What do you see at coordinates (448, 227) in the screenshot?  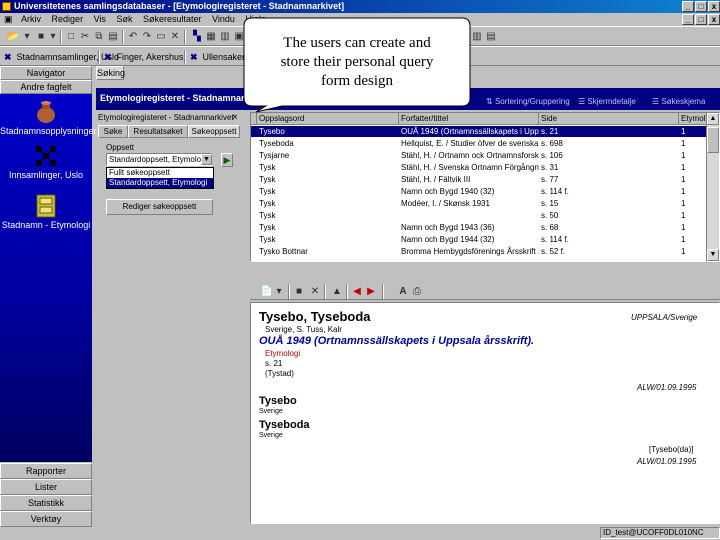 I see `cell-source: Namn och Bygd 1943 (36)` at bounding box center [448, 227].